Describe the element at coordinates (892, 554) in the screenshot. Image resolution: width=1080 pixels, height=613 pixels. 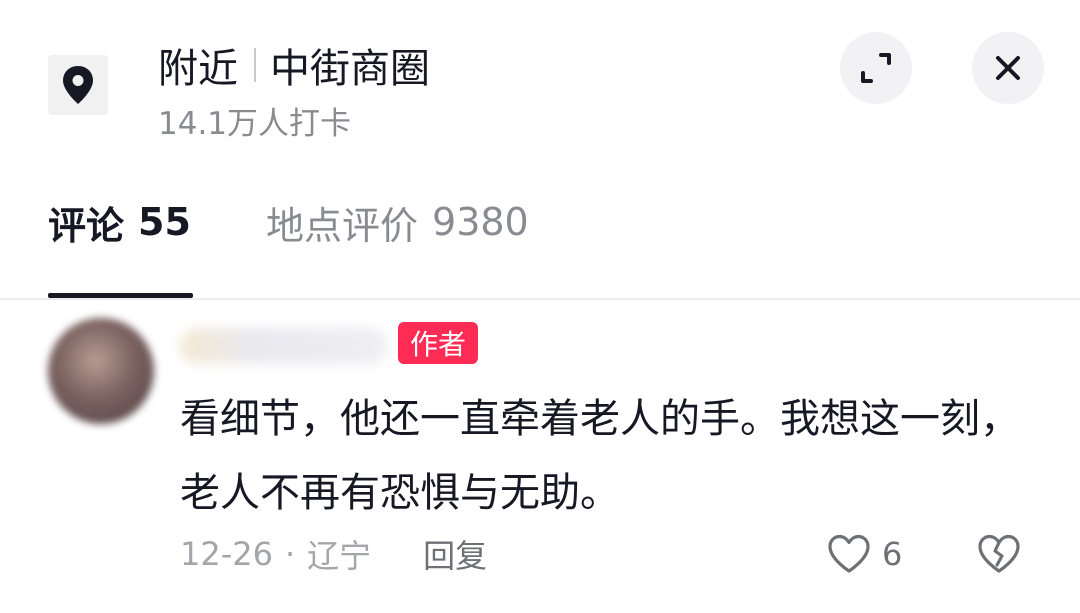
I see `like-count: 6` at that location.